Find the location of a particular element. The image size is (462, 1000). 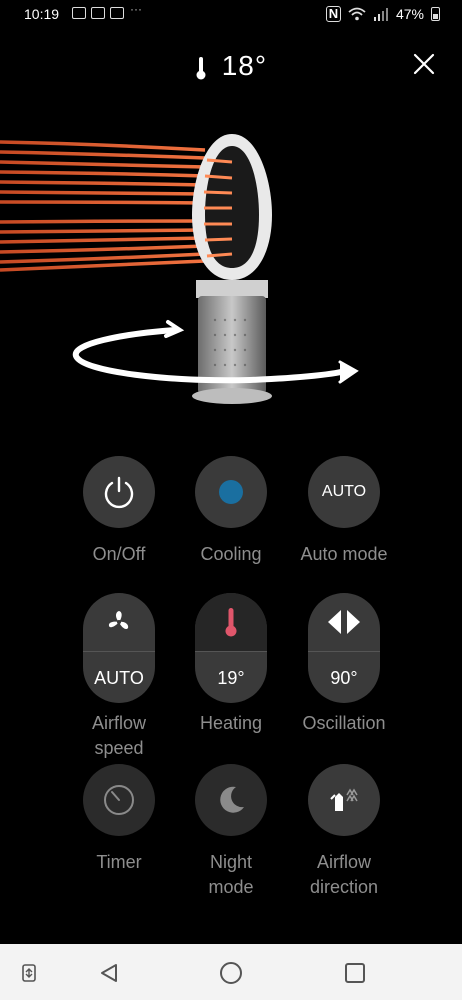

calendar-notification-icon is located at coordinates (98, 13).